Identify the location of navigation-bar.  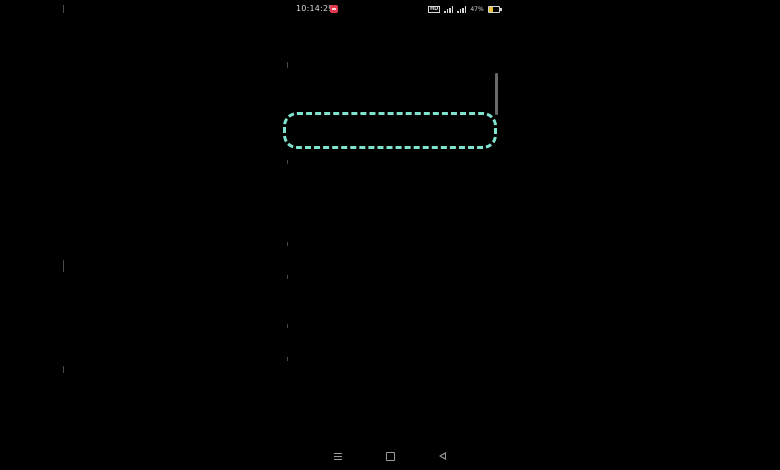
(390, 456).